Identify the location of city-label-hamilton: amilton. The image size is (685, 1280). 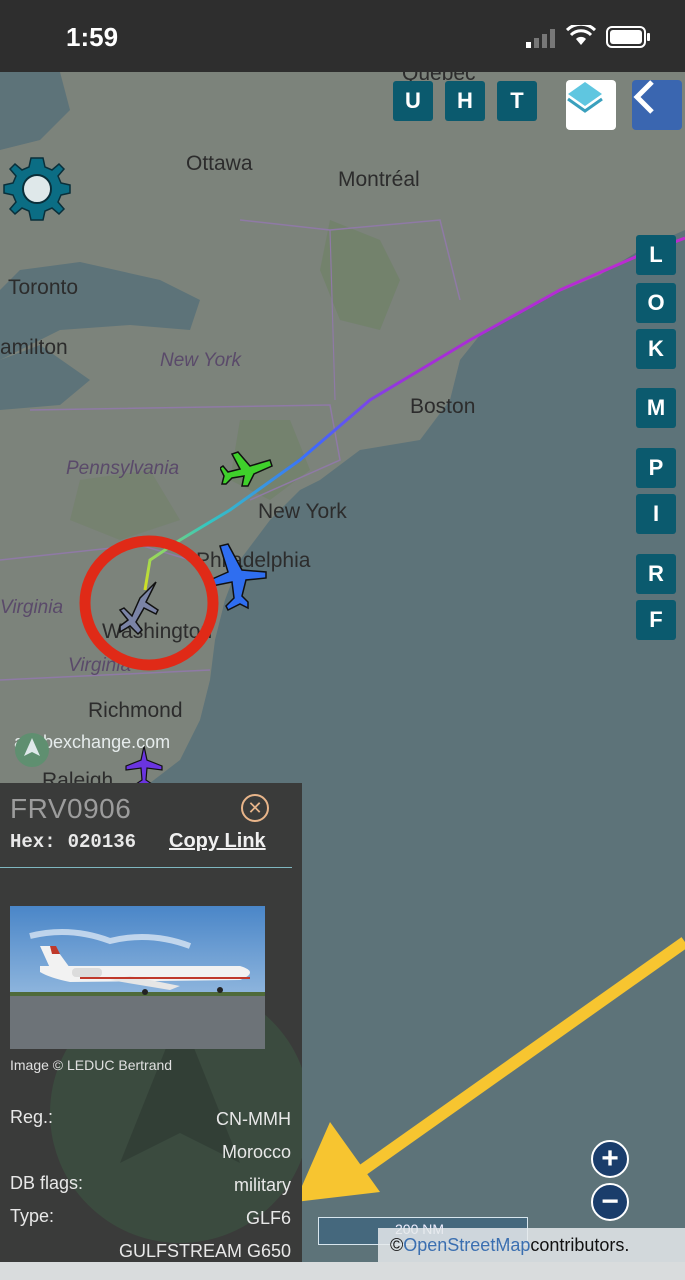
(34, 347).